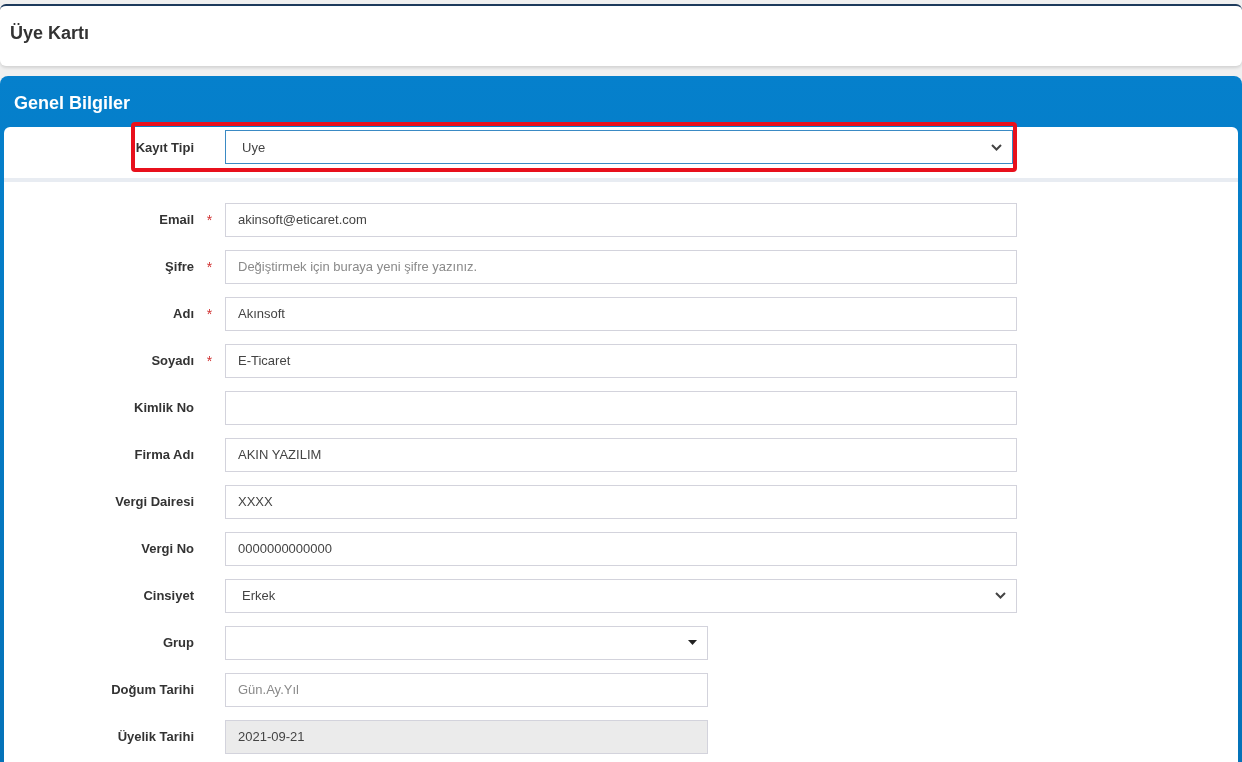  Describe the element at coordinates (621, 360) in the screenshot. I see `input-field: E-Ticaret` at that location.